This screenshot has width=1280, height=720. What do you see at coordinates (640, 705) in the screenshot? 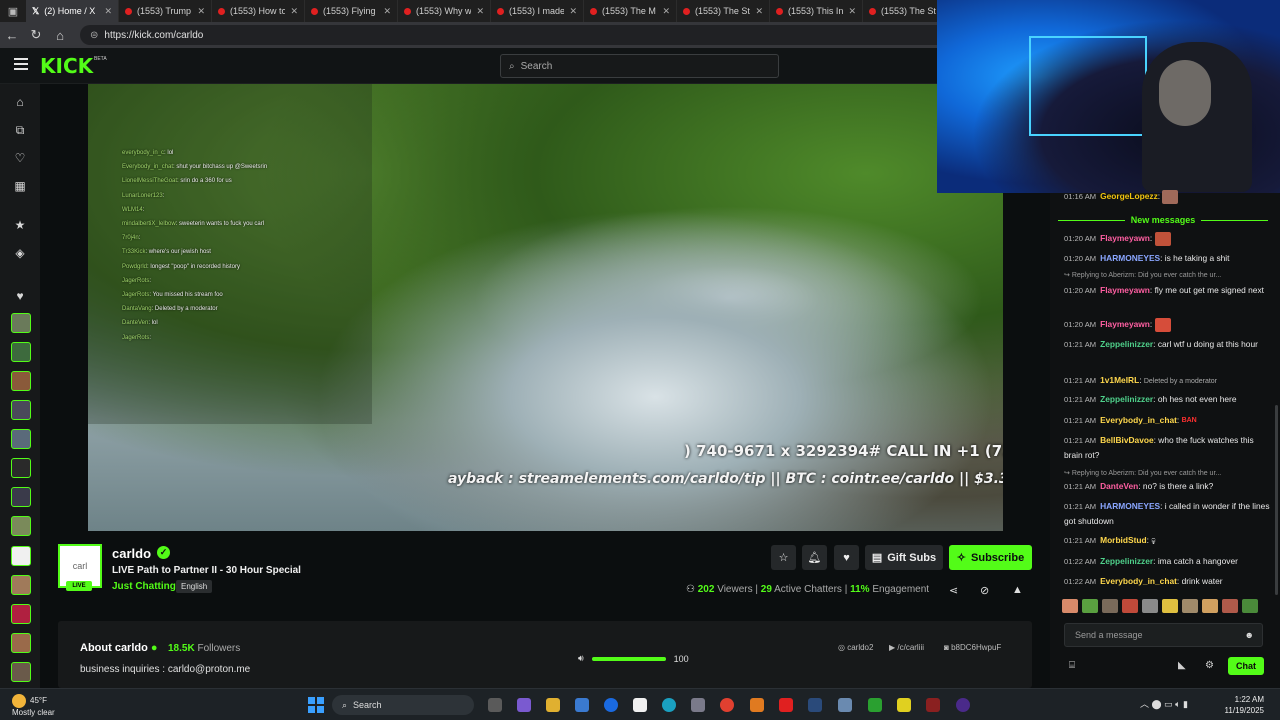
I see `amazon-icon` at bounding box center [640, 705].